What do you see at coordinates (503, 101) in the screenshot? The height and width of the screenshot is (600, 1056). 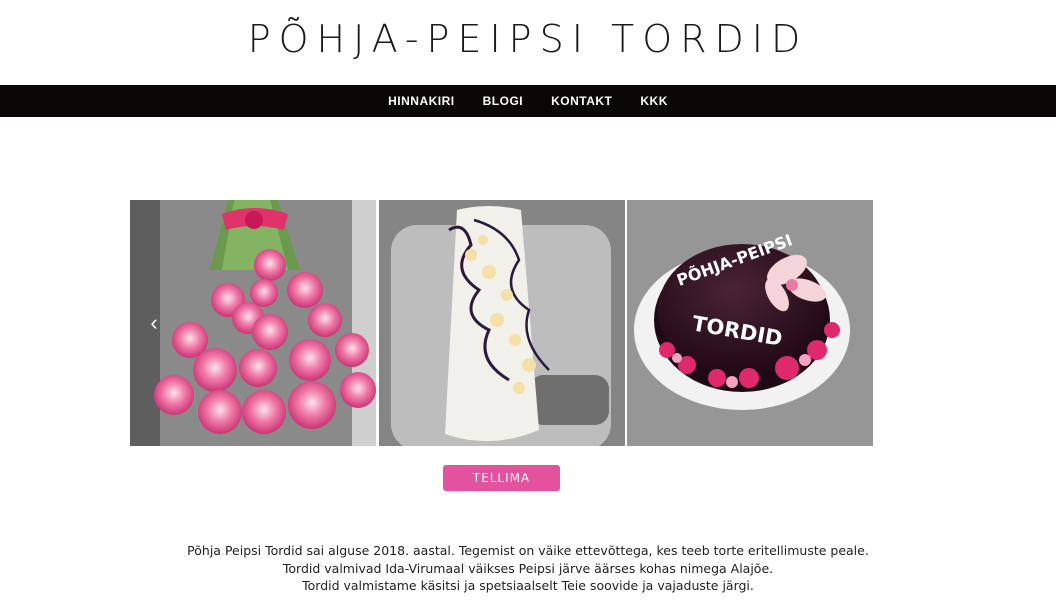 I see `nav-item-blogi: BLOGI` at bounding box center [503, 101].